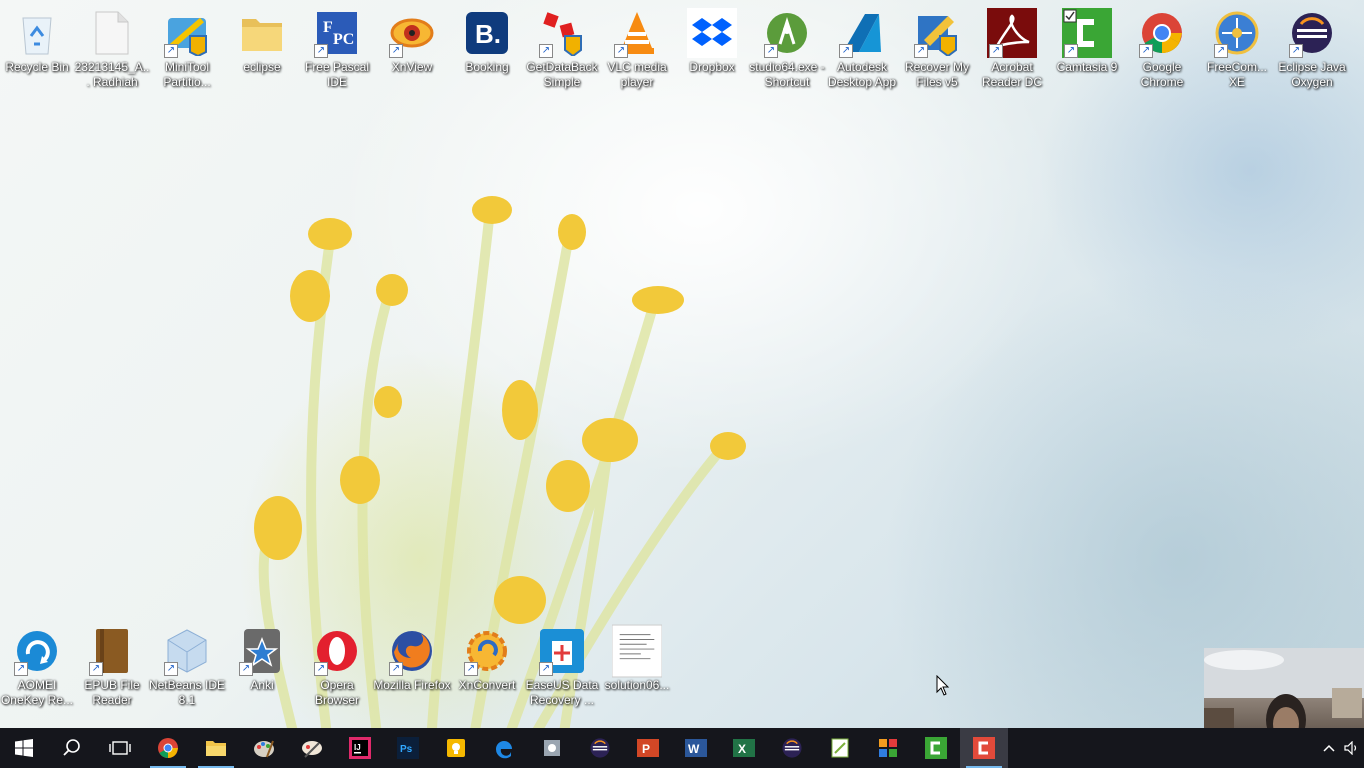  Describe the element at coordinates (888, 748) in the screenshot. I see `taskbar-archive-tool-button` at that location.